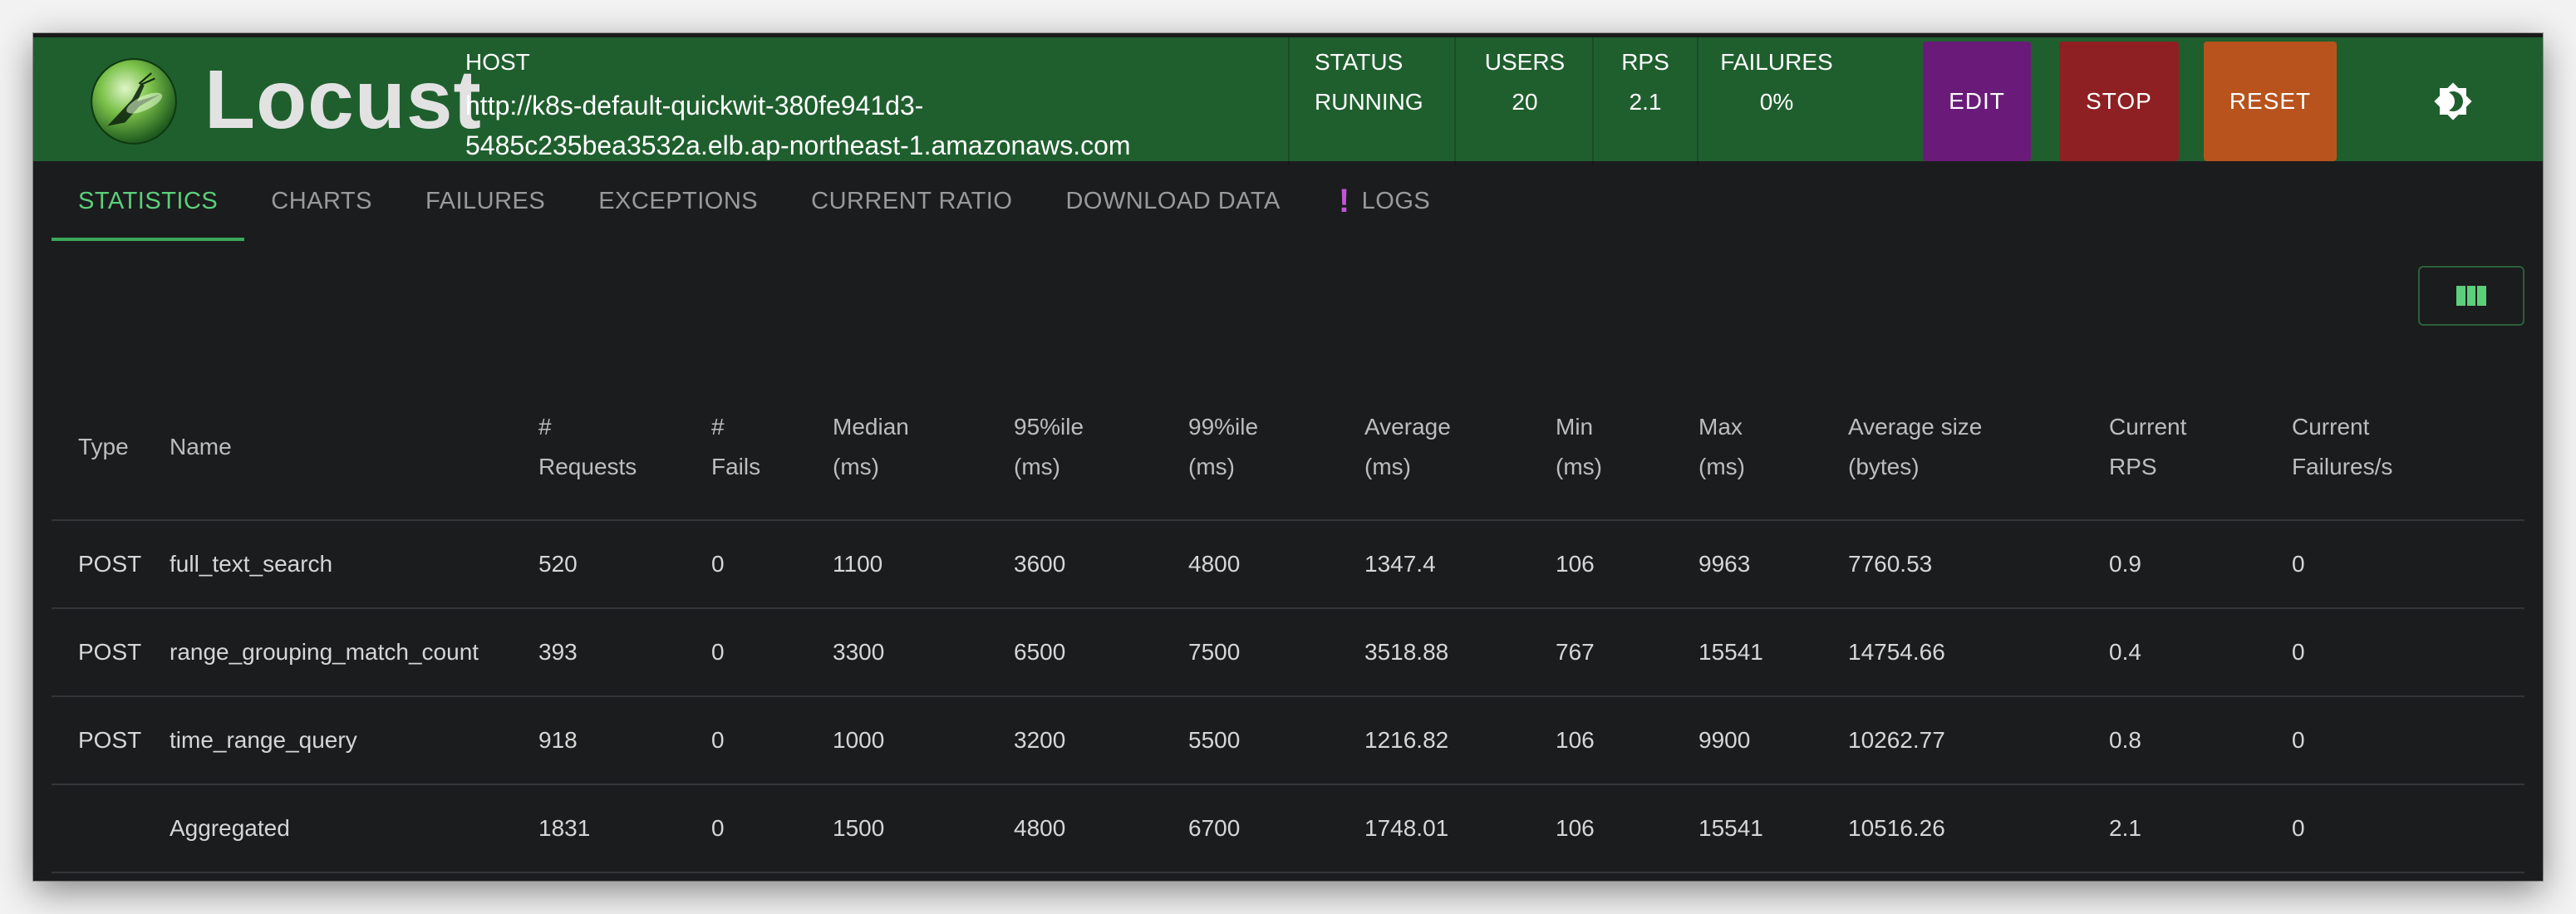 This screenshot has width=2576, height=914. Describe the element at coordinates (2200, 564) in the screenshot. I see `col-current-rps-cell: 0.9` at that location.